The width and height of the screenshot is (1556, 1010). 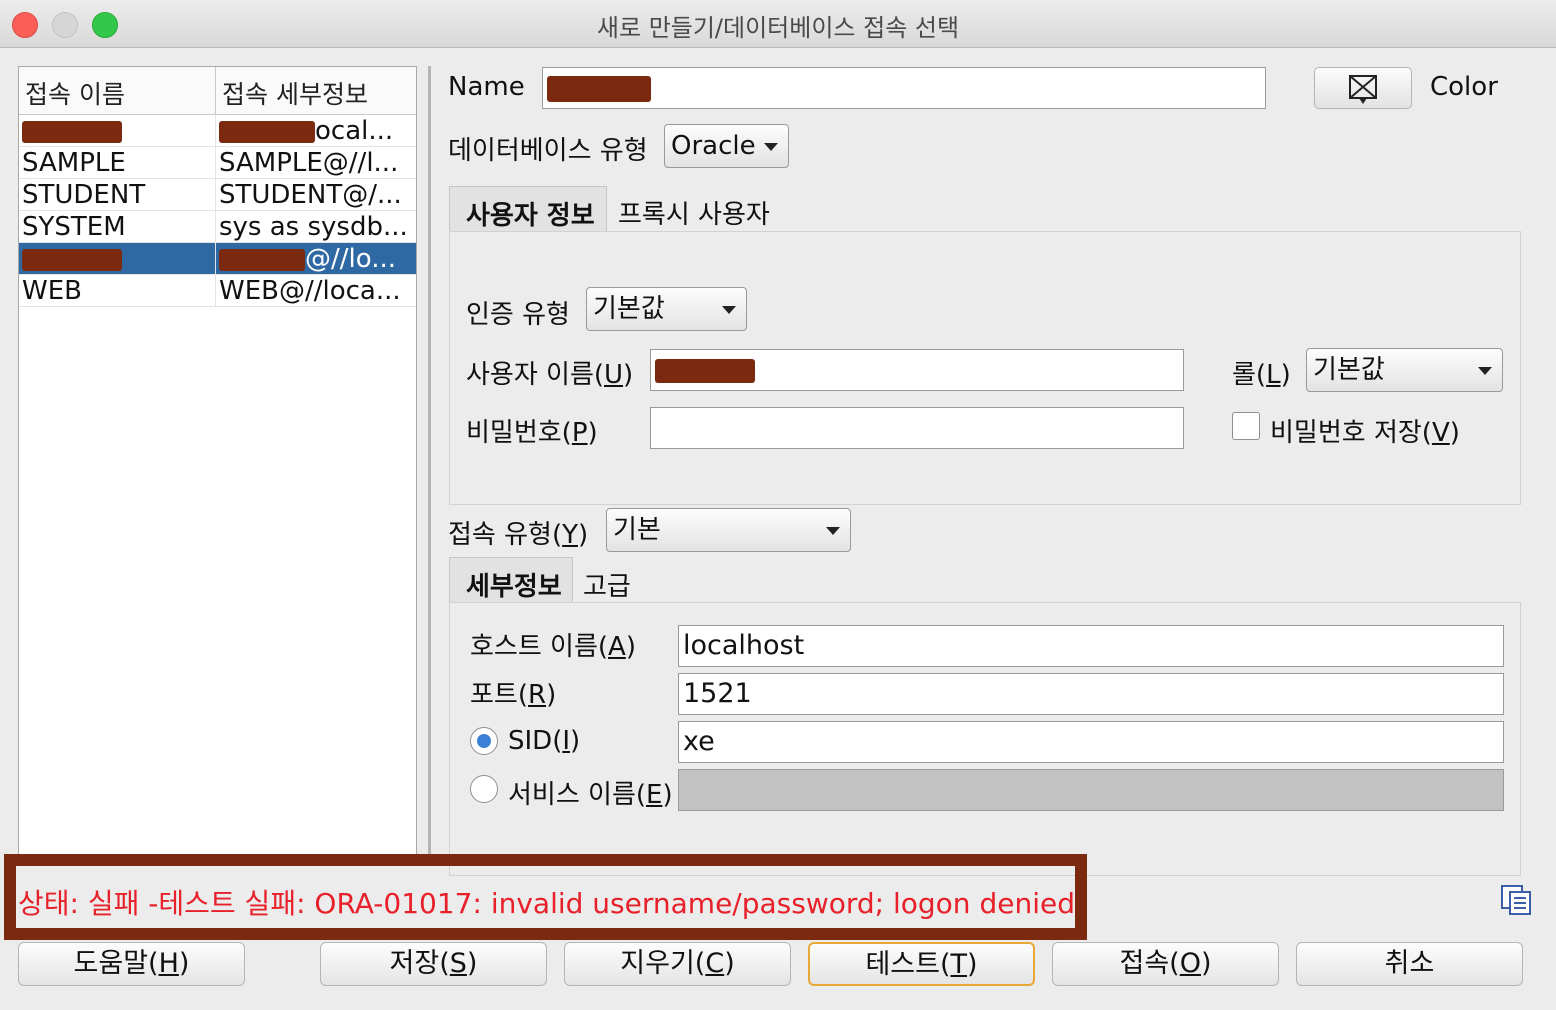 I want to click on help-button: 도움말(H), so click(x=131, y=964).